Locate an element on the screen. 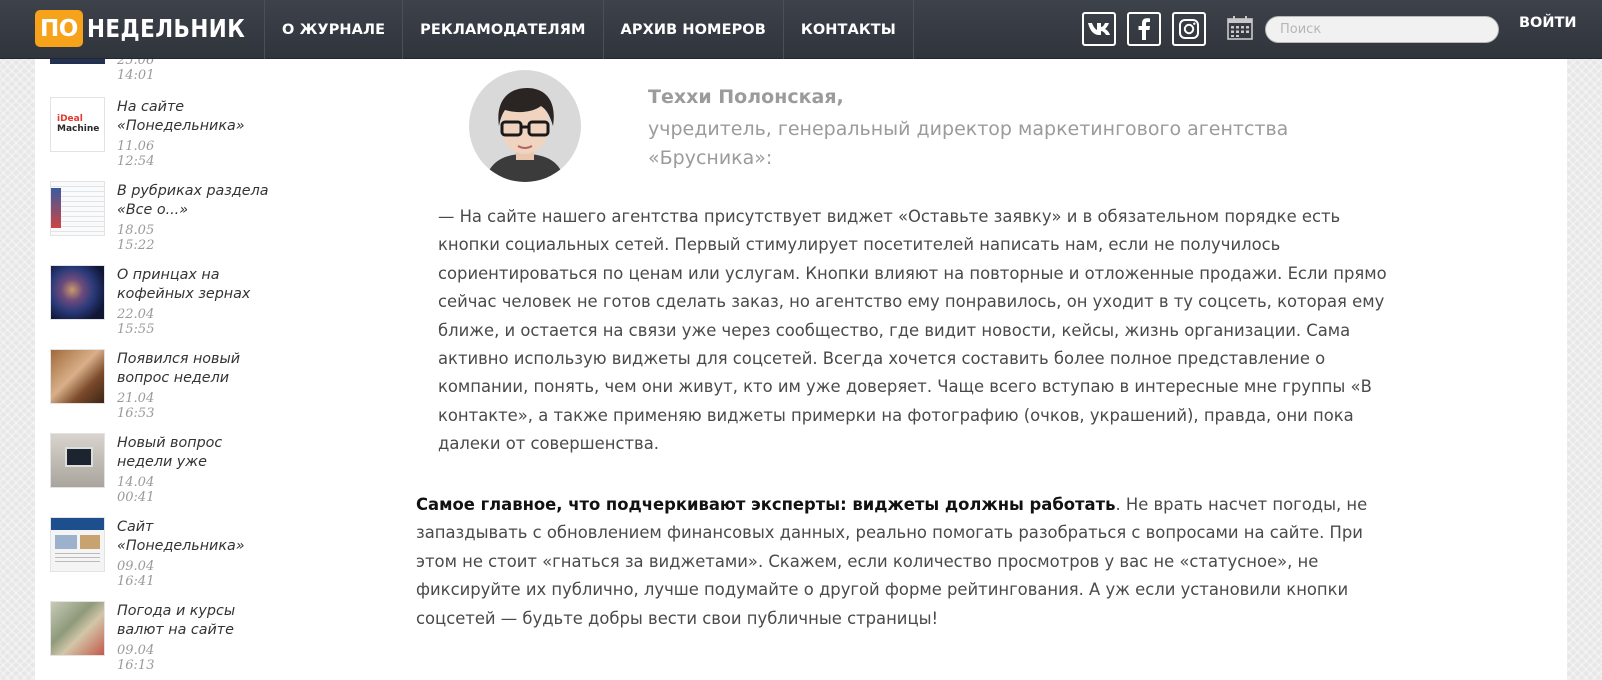 This screenshot has width=1602, height=680. news-date: 09.04 16:41 is located at coordinates (136, 574).